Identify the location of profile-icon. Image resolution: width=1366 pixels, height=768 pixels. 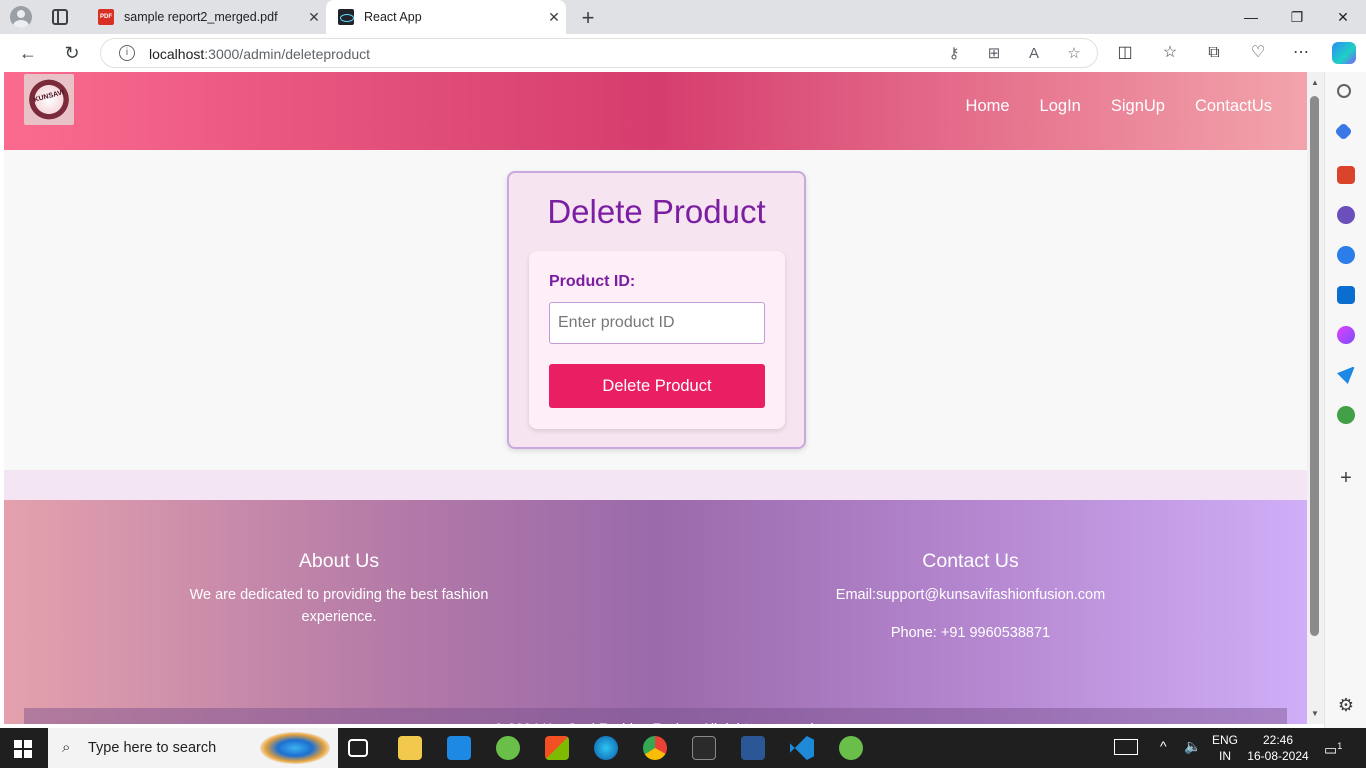
(21, 17).